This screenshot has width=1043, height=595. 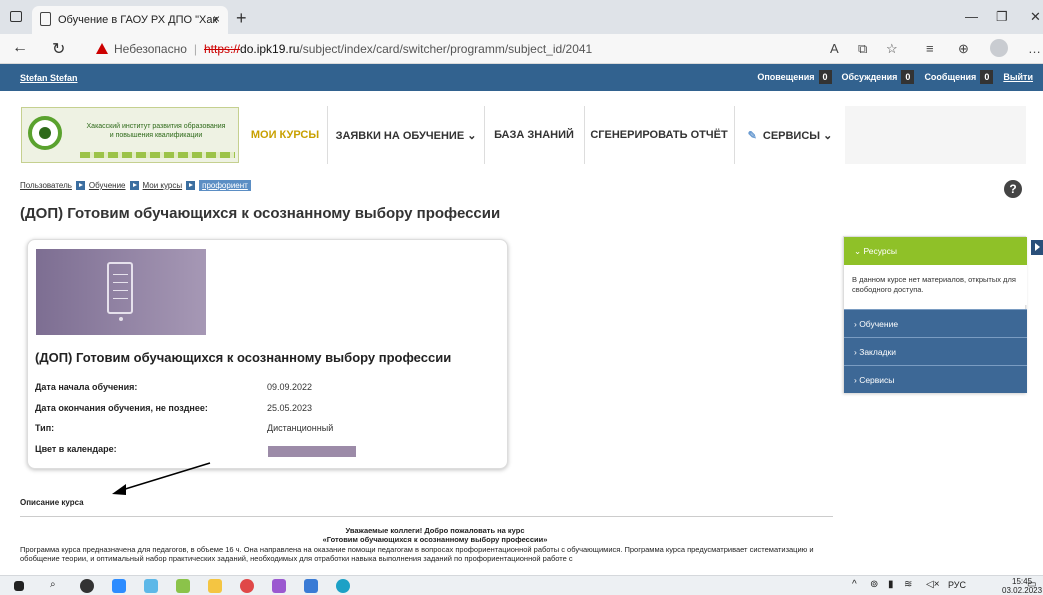 I want to click on panel-toggle-icon, so click(x=1037, y=247).